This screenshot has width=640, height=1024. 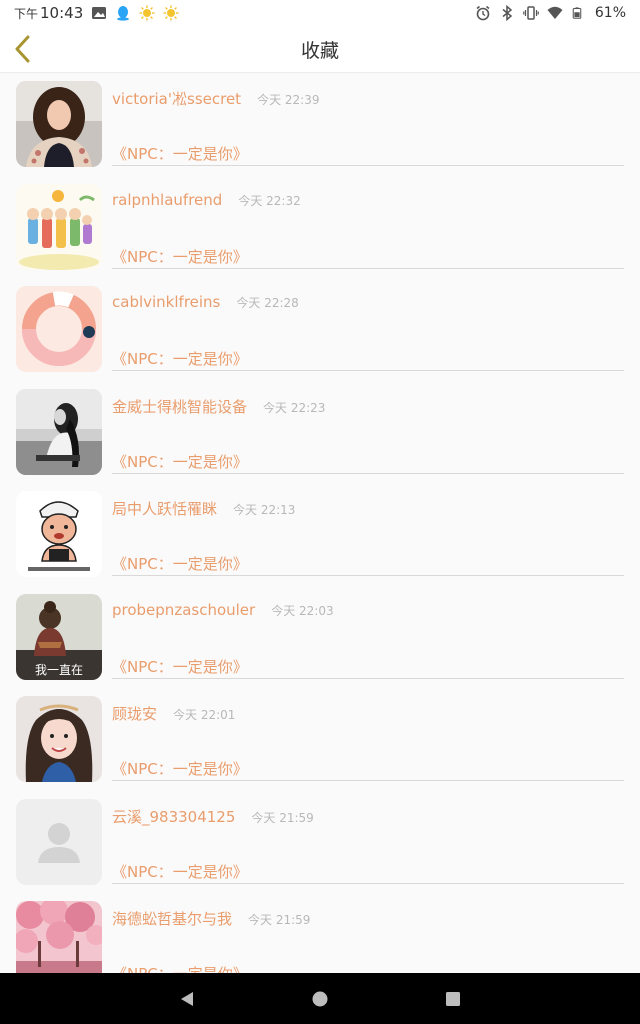 What do you see at coordinates (167, 199) in the screenshot?
I see `favorite-name: ralpnhlaufrend` at bounding box center [167, 199].